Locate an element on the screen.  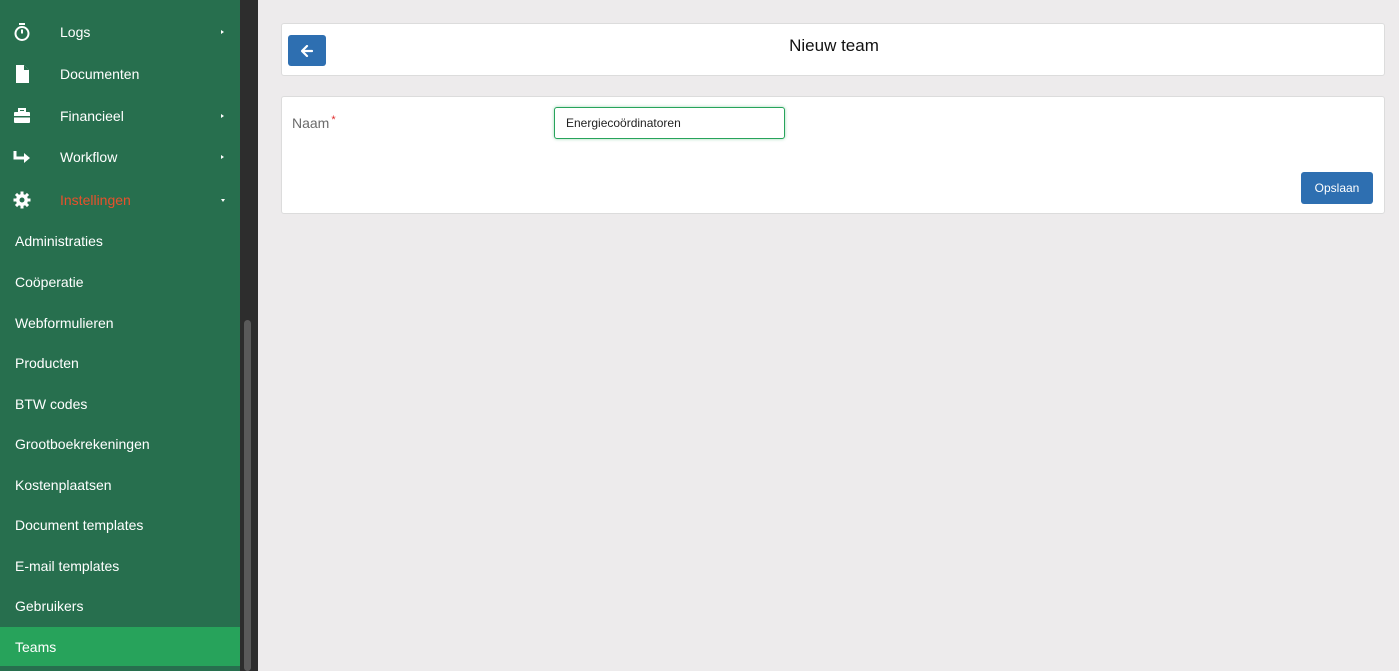
file-icon is located at coordinates (22, 74).